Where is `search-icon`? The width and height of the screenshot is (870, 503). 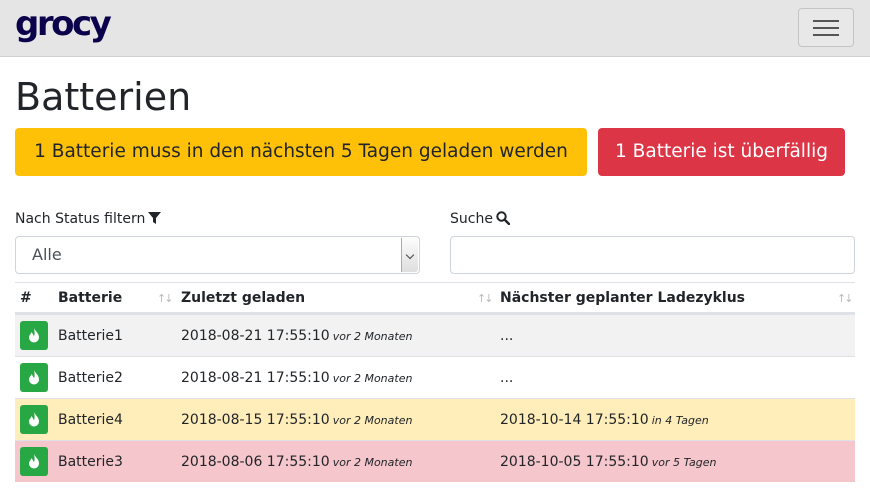 search-icon is located at coordinates (503, 218).